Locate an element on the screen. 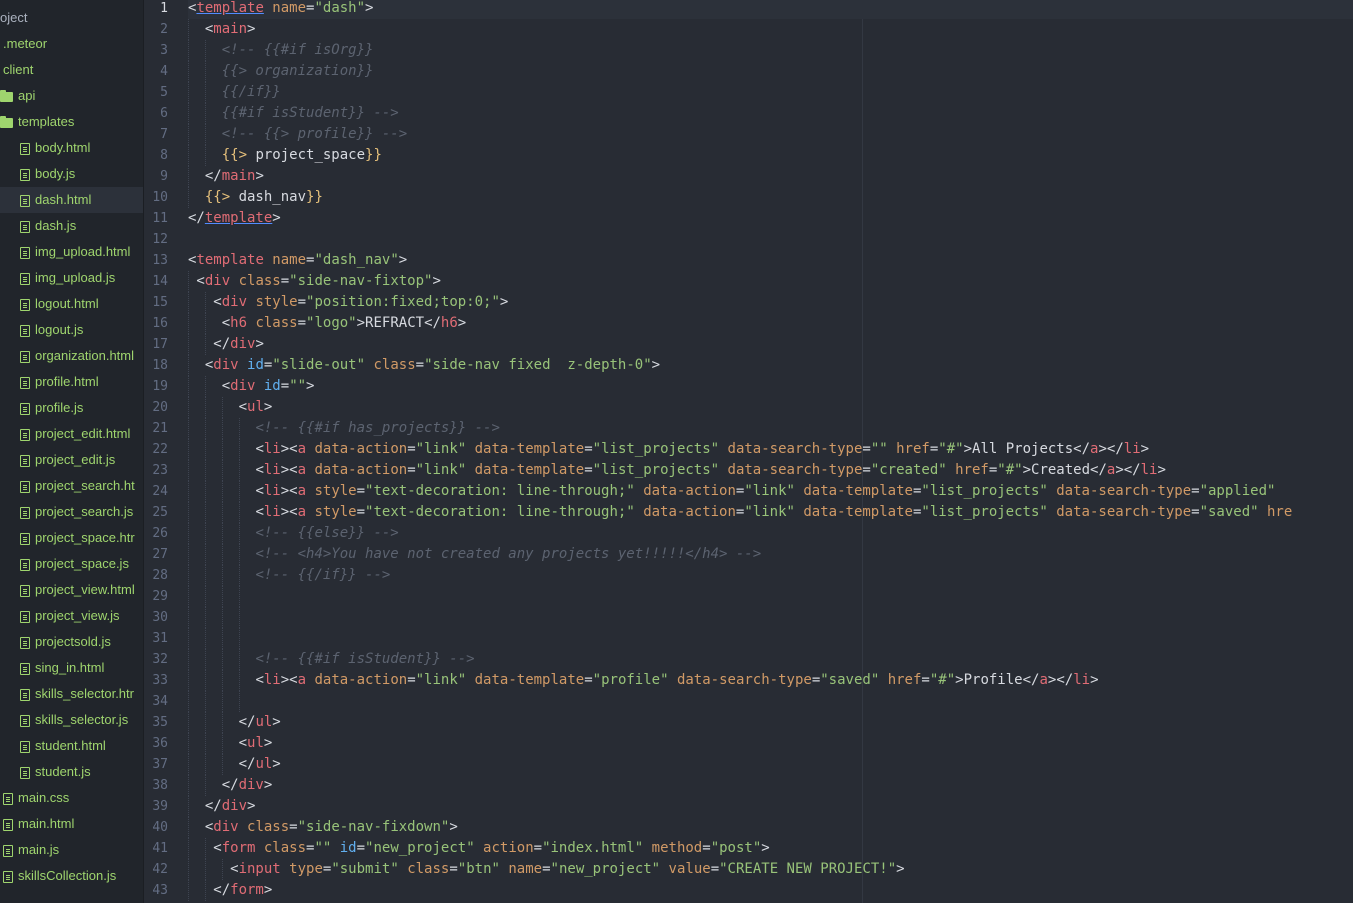  file-tree-item: project_edit.js is located at coordinates (71, 460).